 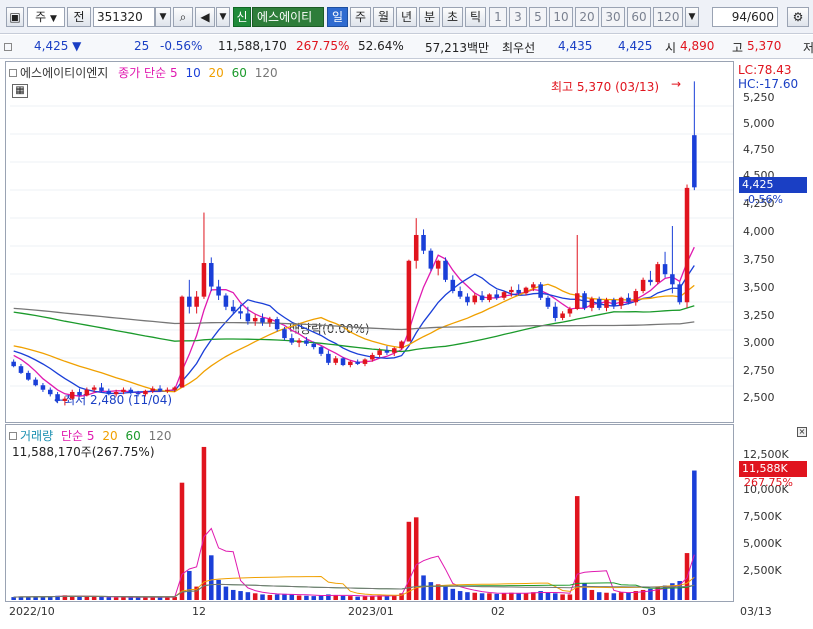 I want to click on x-tick: 12, so click(x=199, y=611).